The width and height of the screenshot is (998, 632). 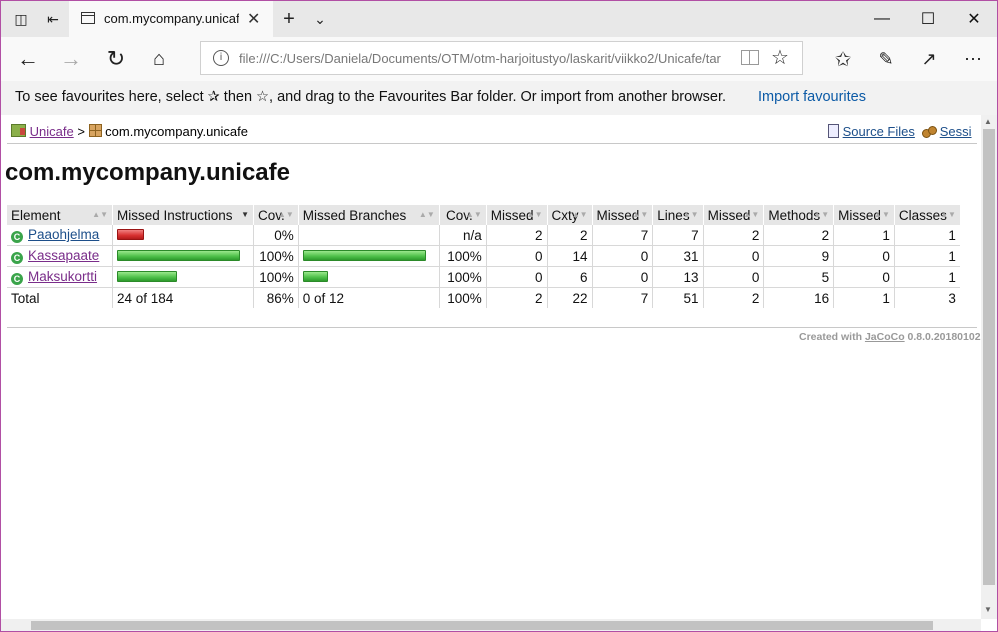 I want to click on close-tab-icon: ✕, so click(x=253, y=19).